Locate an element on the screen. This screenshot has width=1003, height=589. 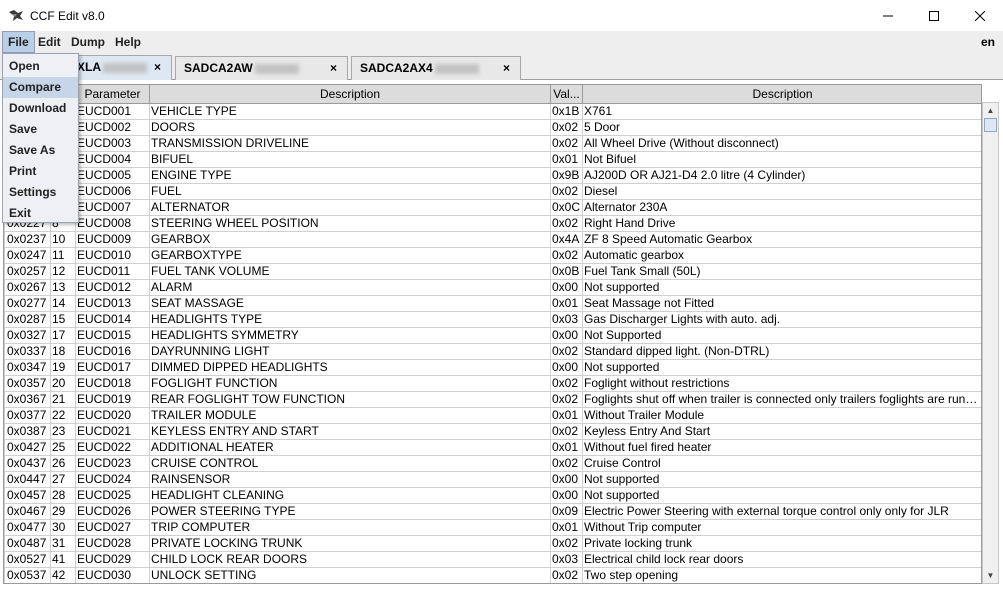
cell-description: STEERING WHEEL POSITION is located at coordinates (350, 223).